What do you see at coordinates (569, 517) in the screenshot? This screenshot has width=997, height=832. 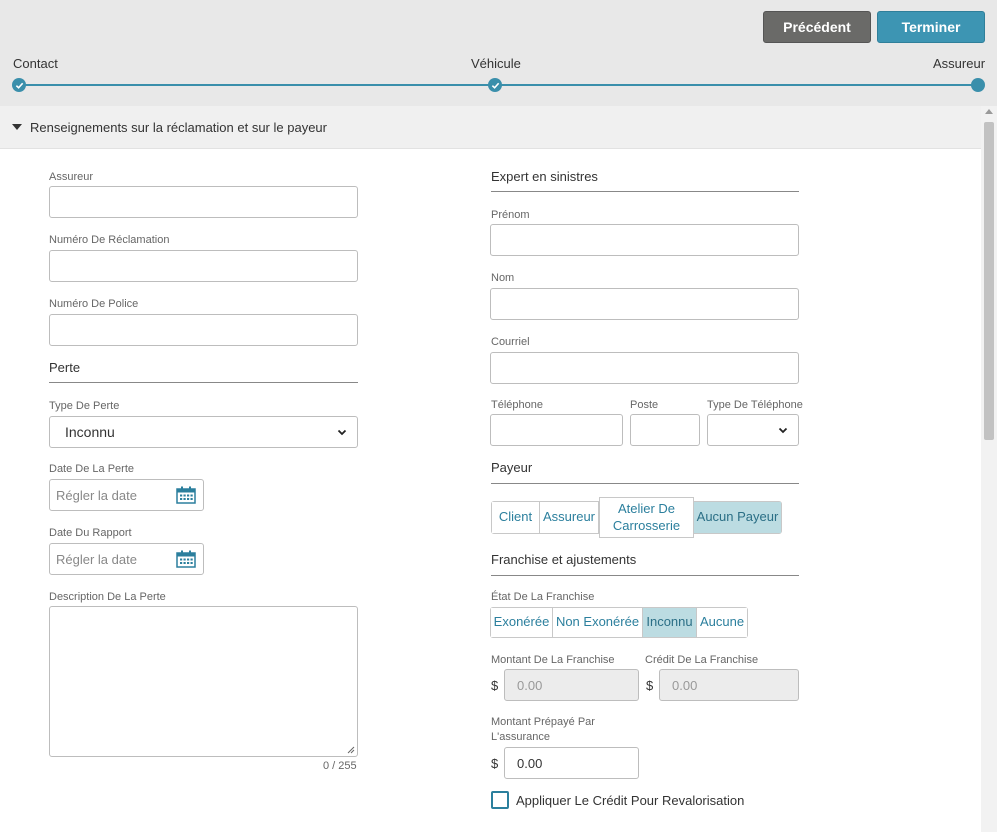 I see `payer-option-insurer: Assureur` at bounding box center [569, 517].